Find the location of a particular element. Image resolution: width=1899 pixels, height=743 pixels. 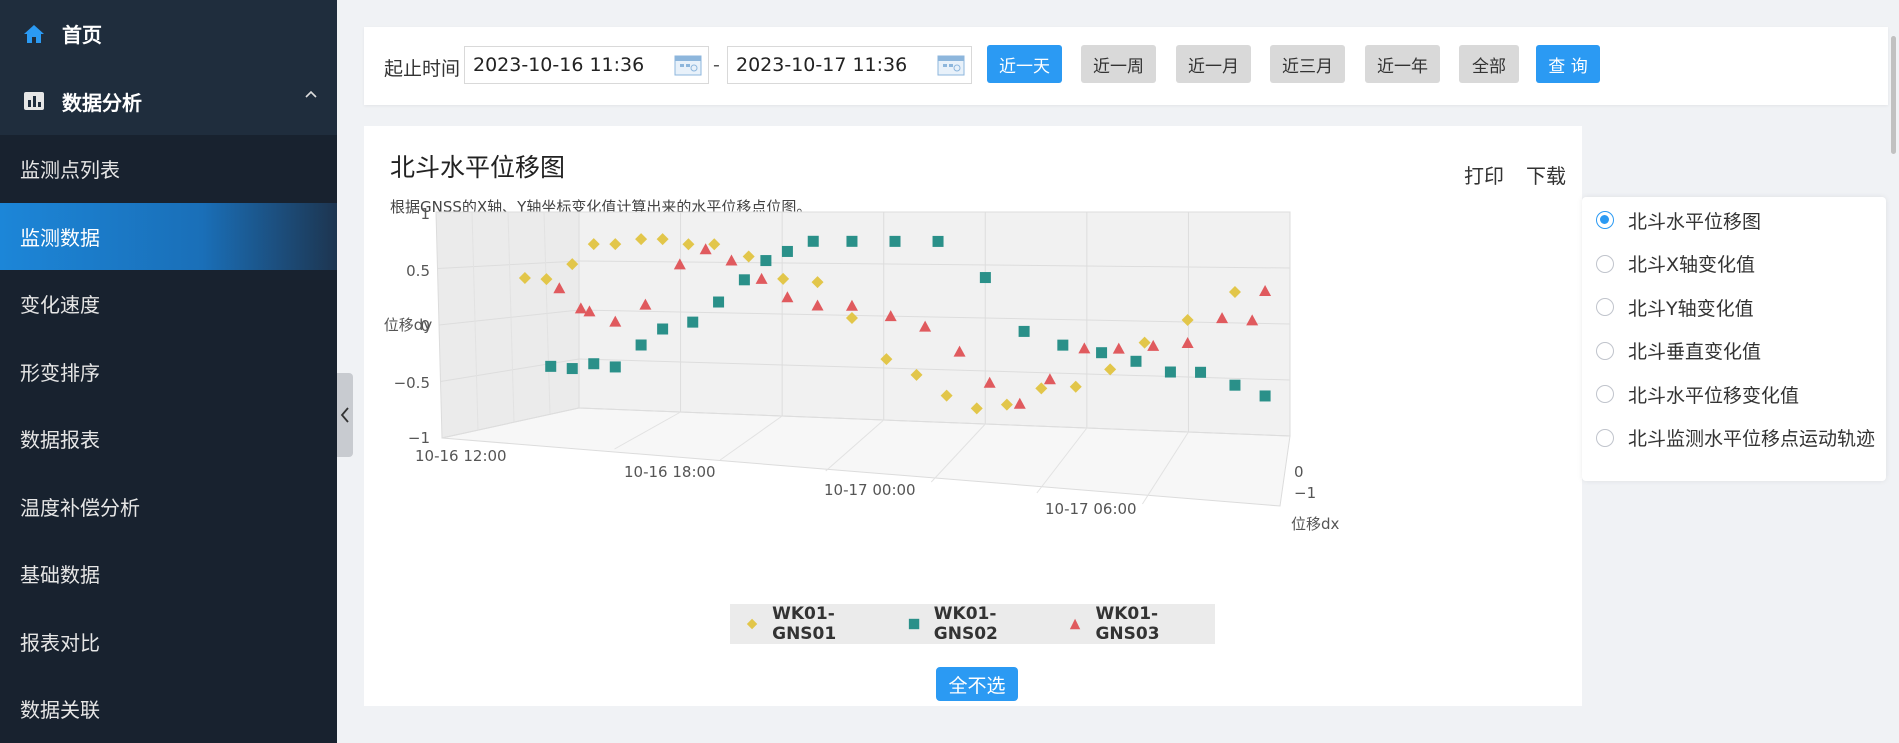

quick-range-1year-button: 近一年 is located at coordinates (1402, 64).